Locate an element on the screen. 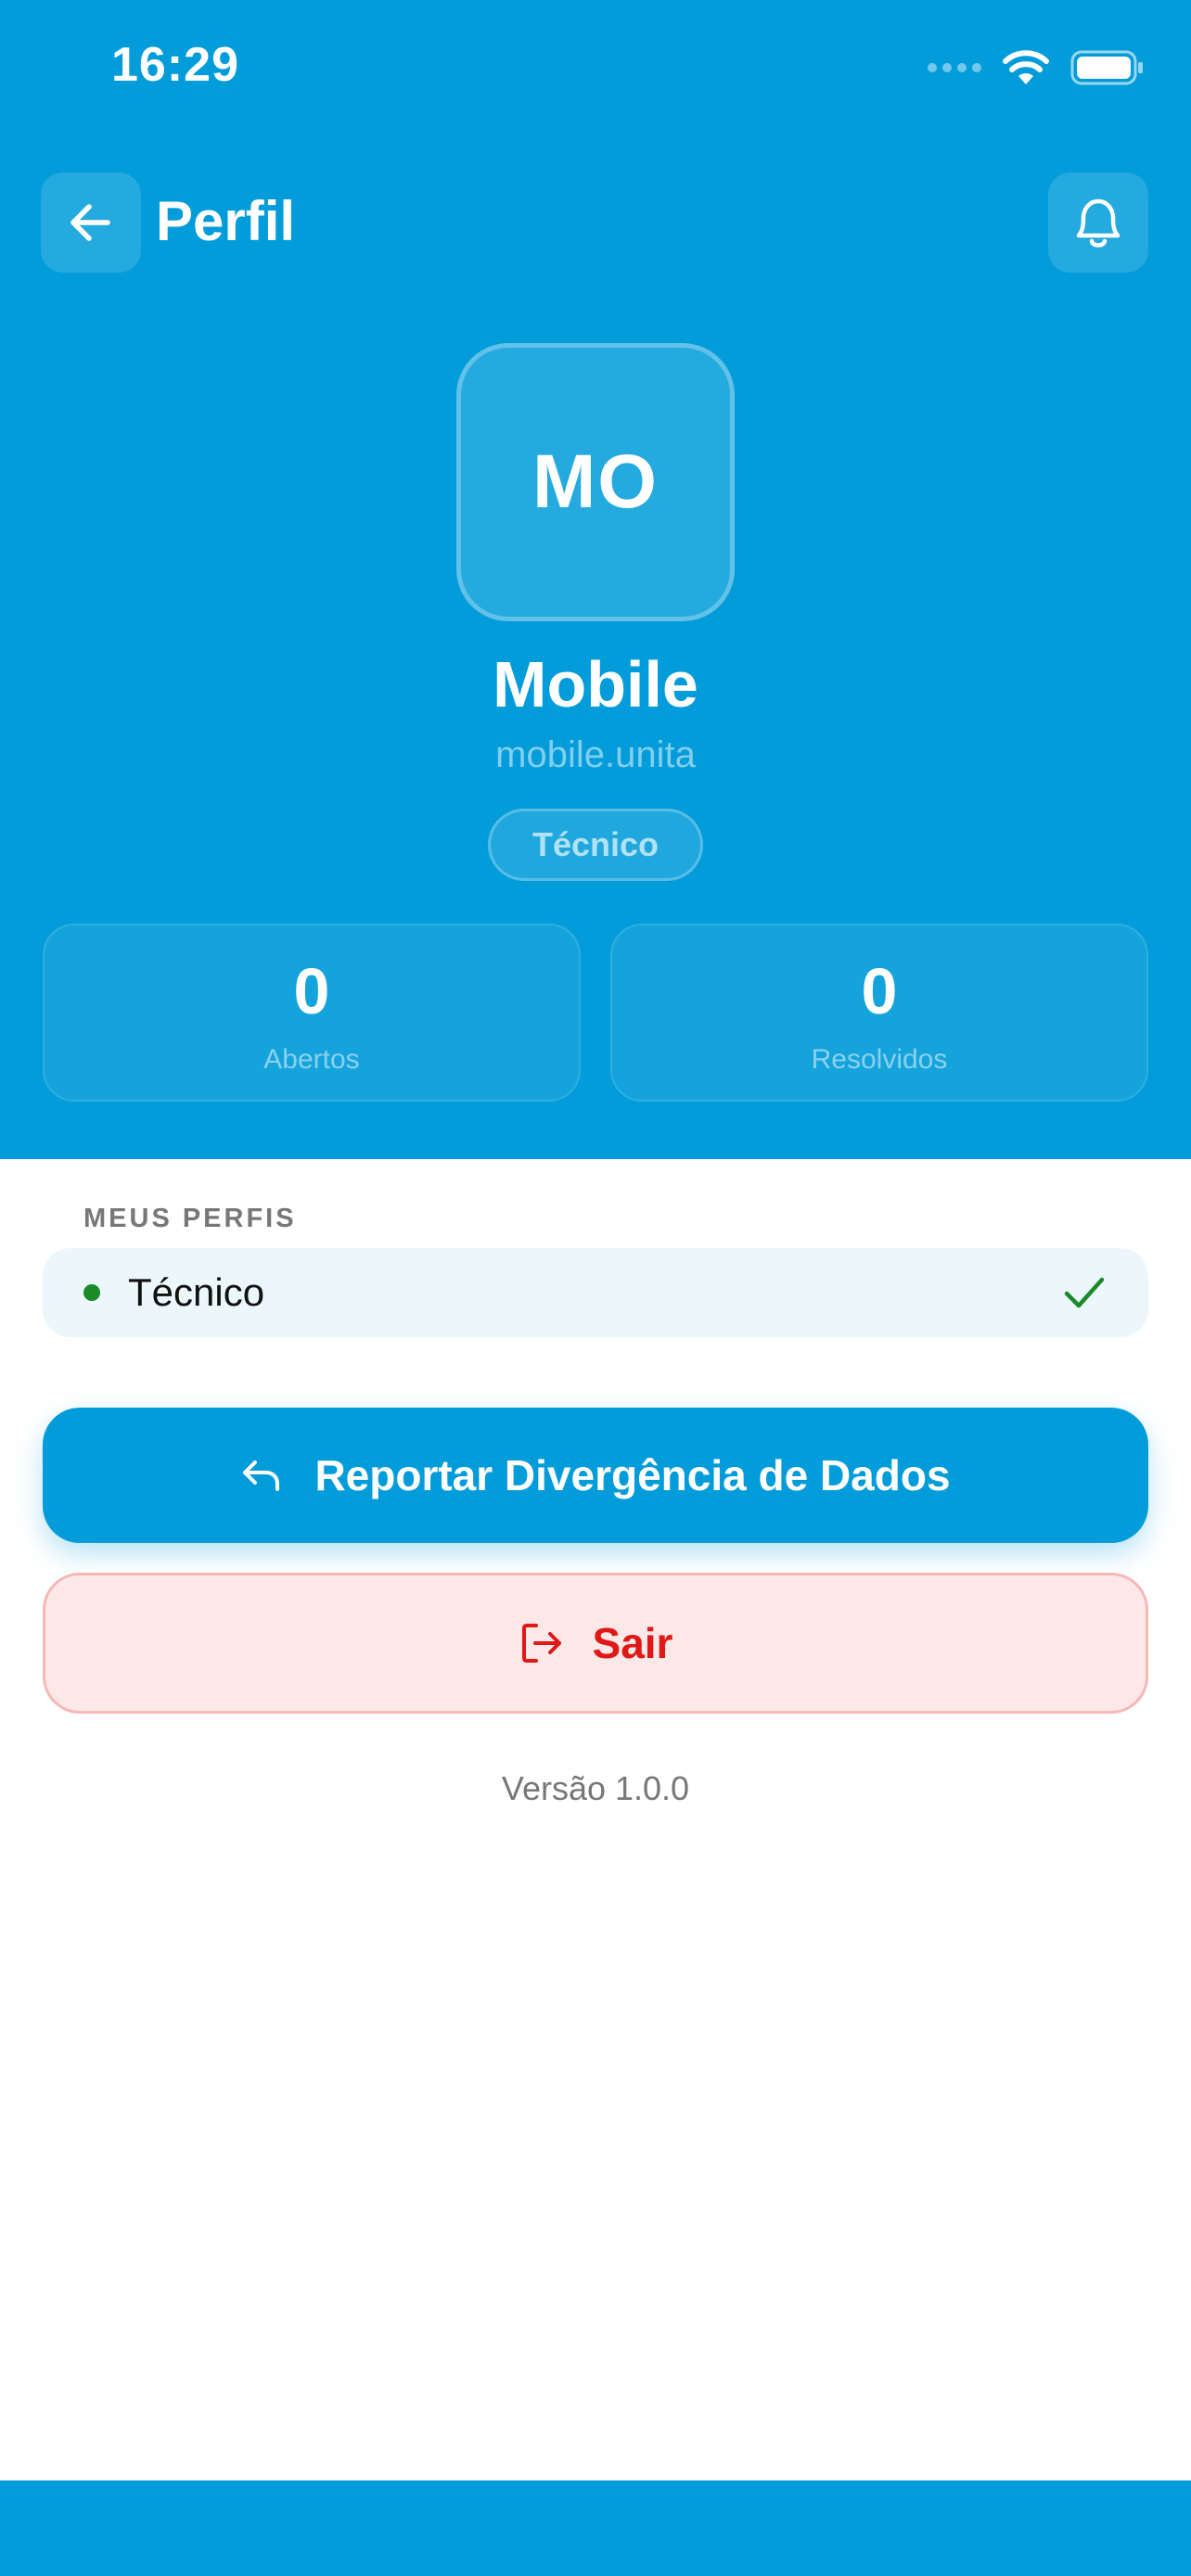 This screenshot has height=2576, width=1191. logout-button-label: Sair is located at coordinates (632, 1643).